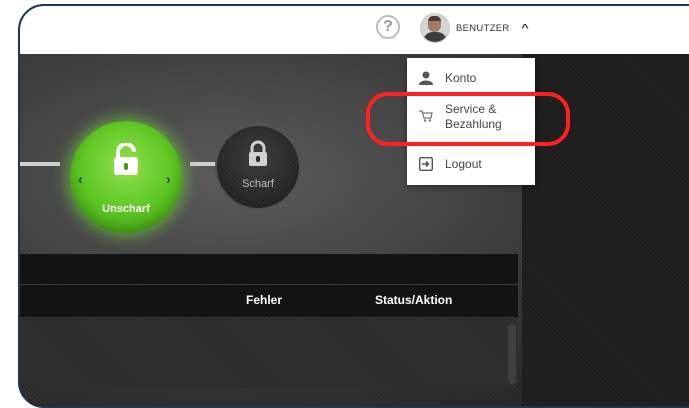 The width and height of the screenshot is (689, 408). What do you see at coordinates (413, 300) in the screenshot?
I see `column-status-aktion: Status/Aktion` at bounding box center [413, 300].